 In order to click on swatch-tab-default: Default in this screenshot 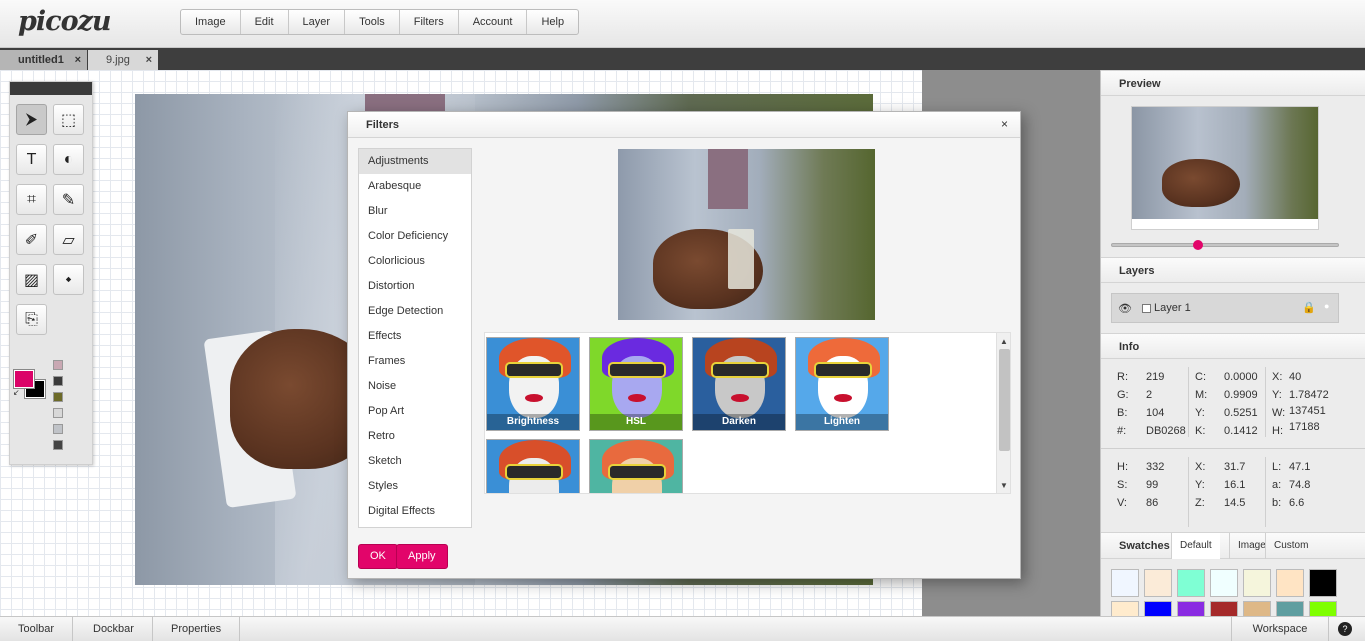, I will do `click(1195, 546)`.